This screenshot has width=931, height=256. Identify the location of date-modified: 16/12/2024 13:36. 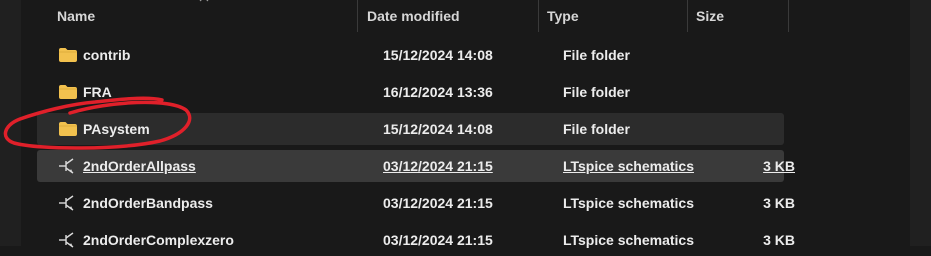
(438, 92).